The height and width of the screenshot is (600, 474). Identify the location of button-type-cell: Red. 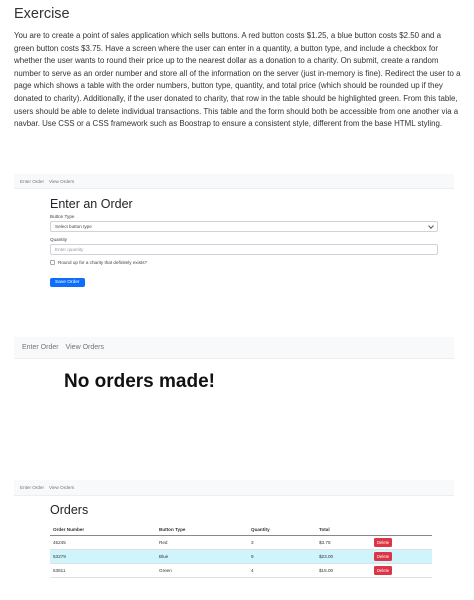
(202, 542).